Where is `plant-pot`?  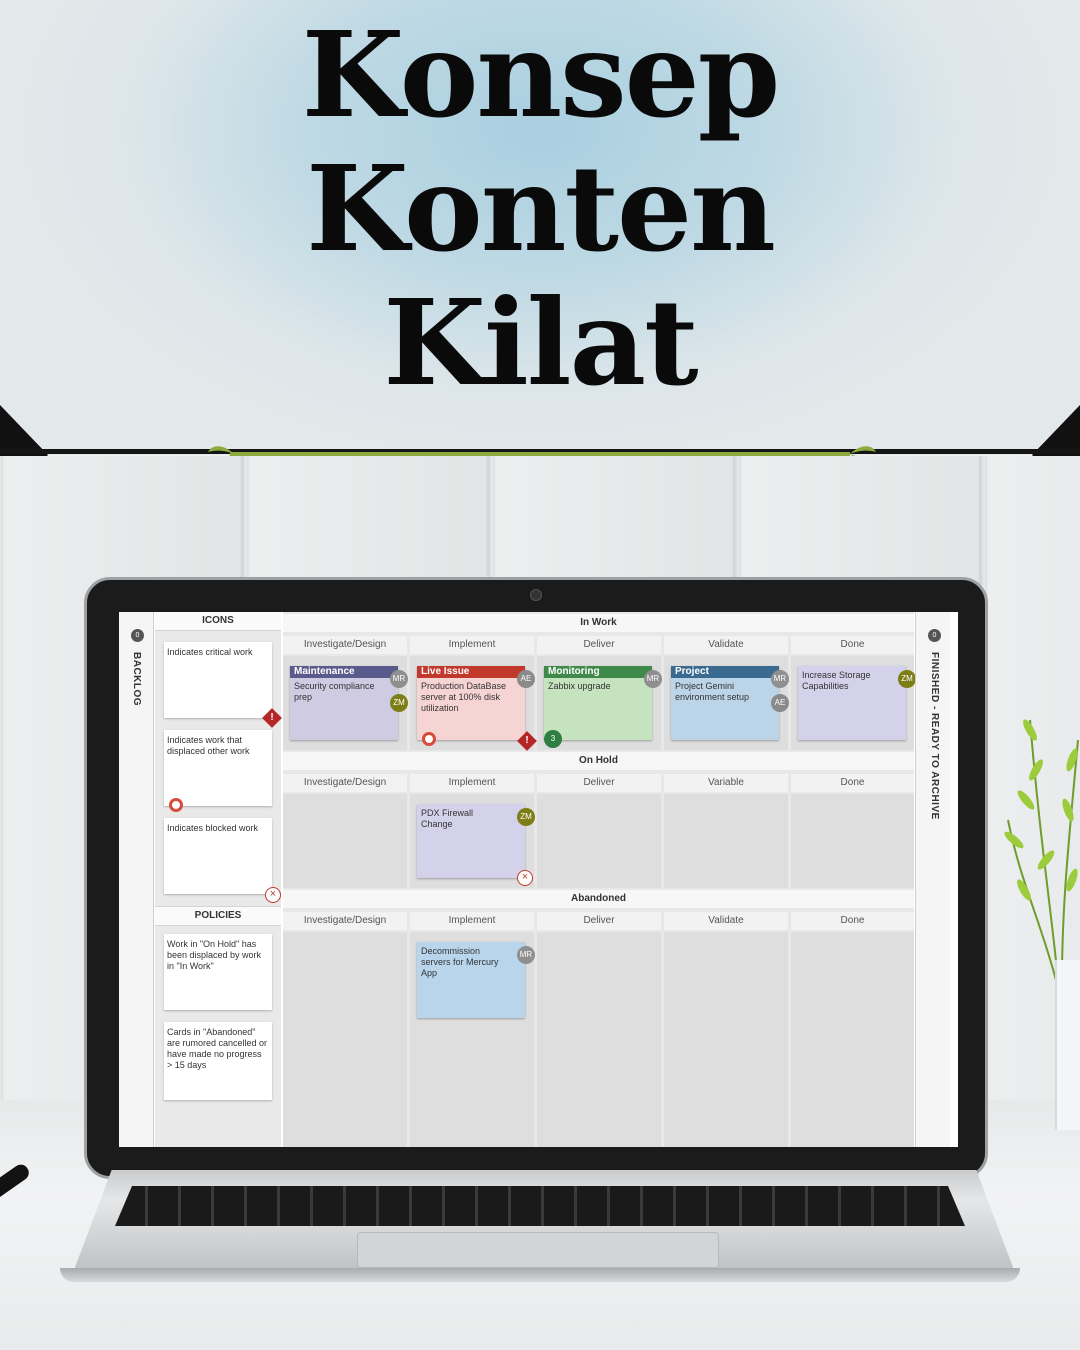
plant-pot is located at coordinates (1067, 1045).